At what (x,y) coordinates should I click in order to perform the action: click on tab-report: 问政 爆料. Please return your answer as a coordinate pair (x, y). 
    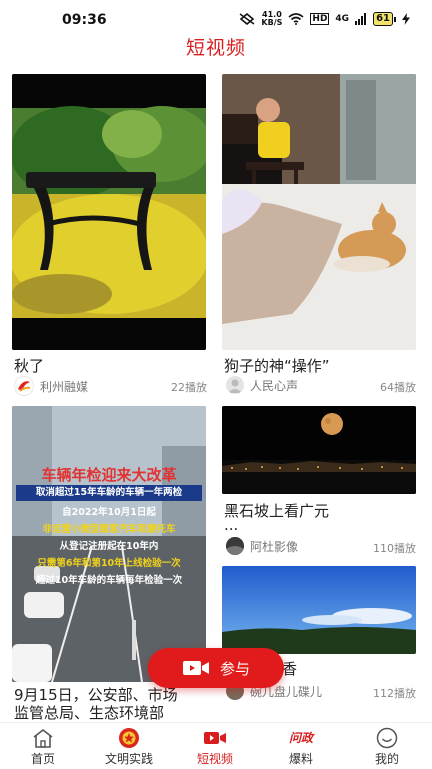
    Looking at the image, I should click on (301, 746).